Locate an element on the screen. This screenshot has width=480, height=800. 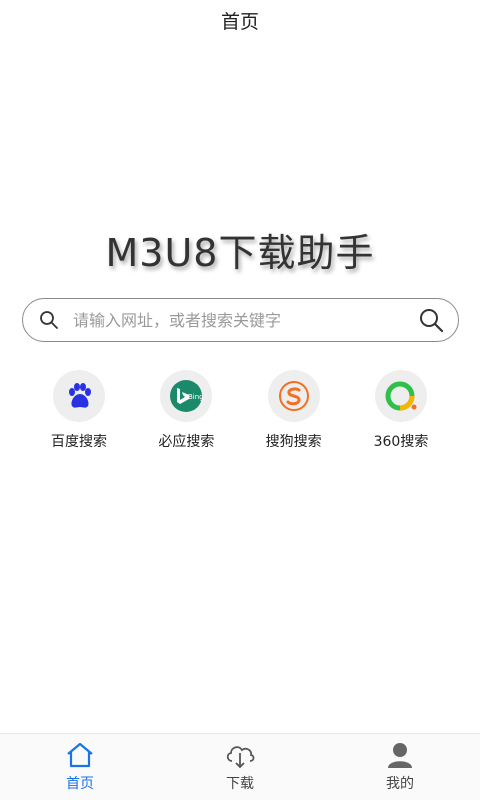
tab-download: 下载 is located at coordinates (240, 767).